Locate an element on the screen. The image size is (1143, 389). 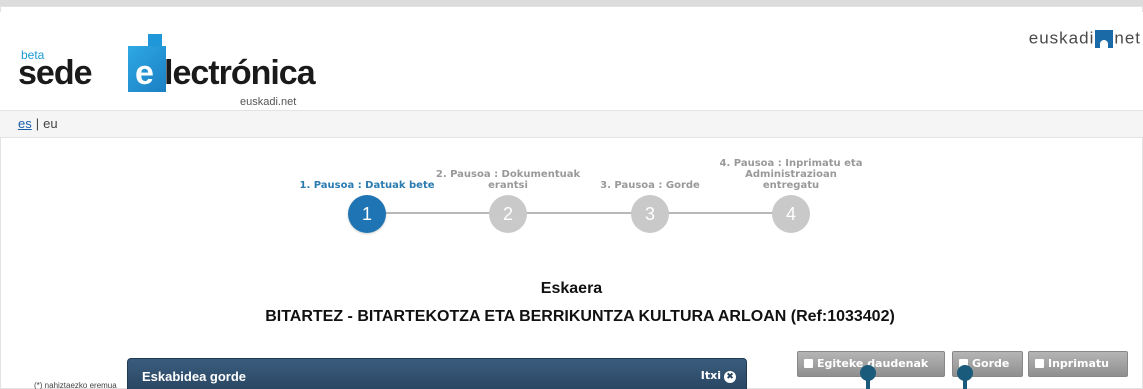
logo-sede: sede is located at coordinates (55, 73).